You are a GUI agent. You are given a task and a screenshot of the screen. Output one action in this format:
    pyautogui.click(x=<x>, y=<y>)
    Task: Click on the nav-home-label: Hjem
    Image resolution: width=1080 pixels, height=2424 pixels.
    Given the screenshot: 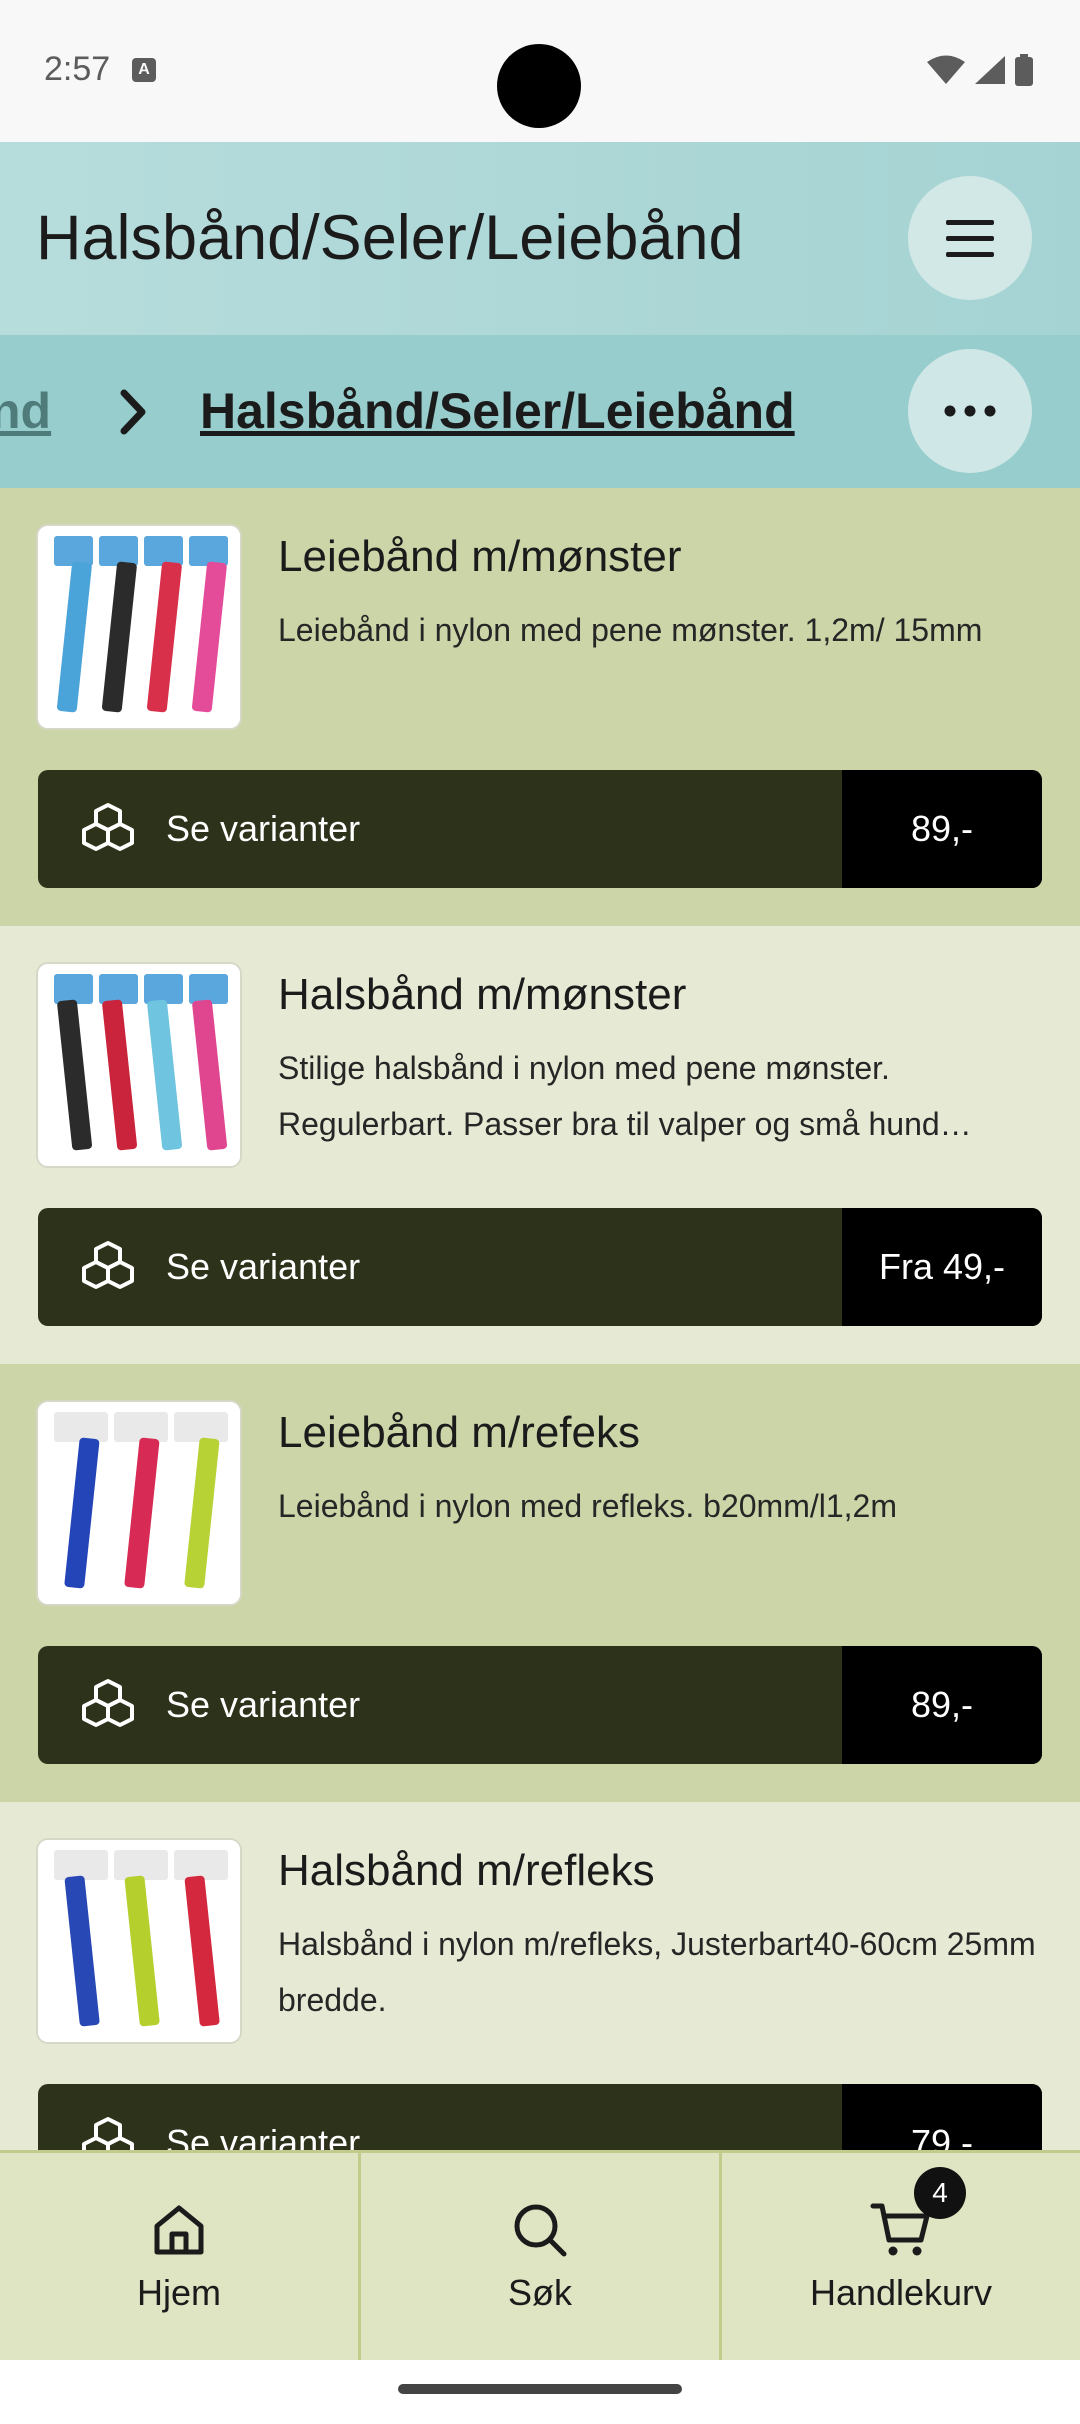 What is the action you would take?
    pyautogui.click(x=178, y=2292)
    